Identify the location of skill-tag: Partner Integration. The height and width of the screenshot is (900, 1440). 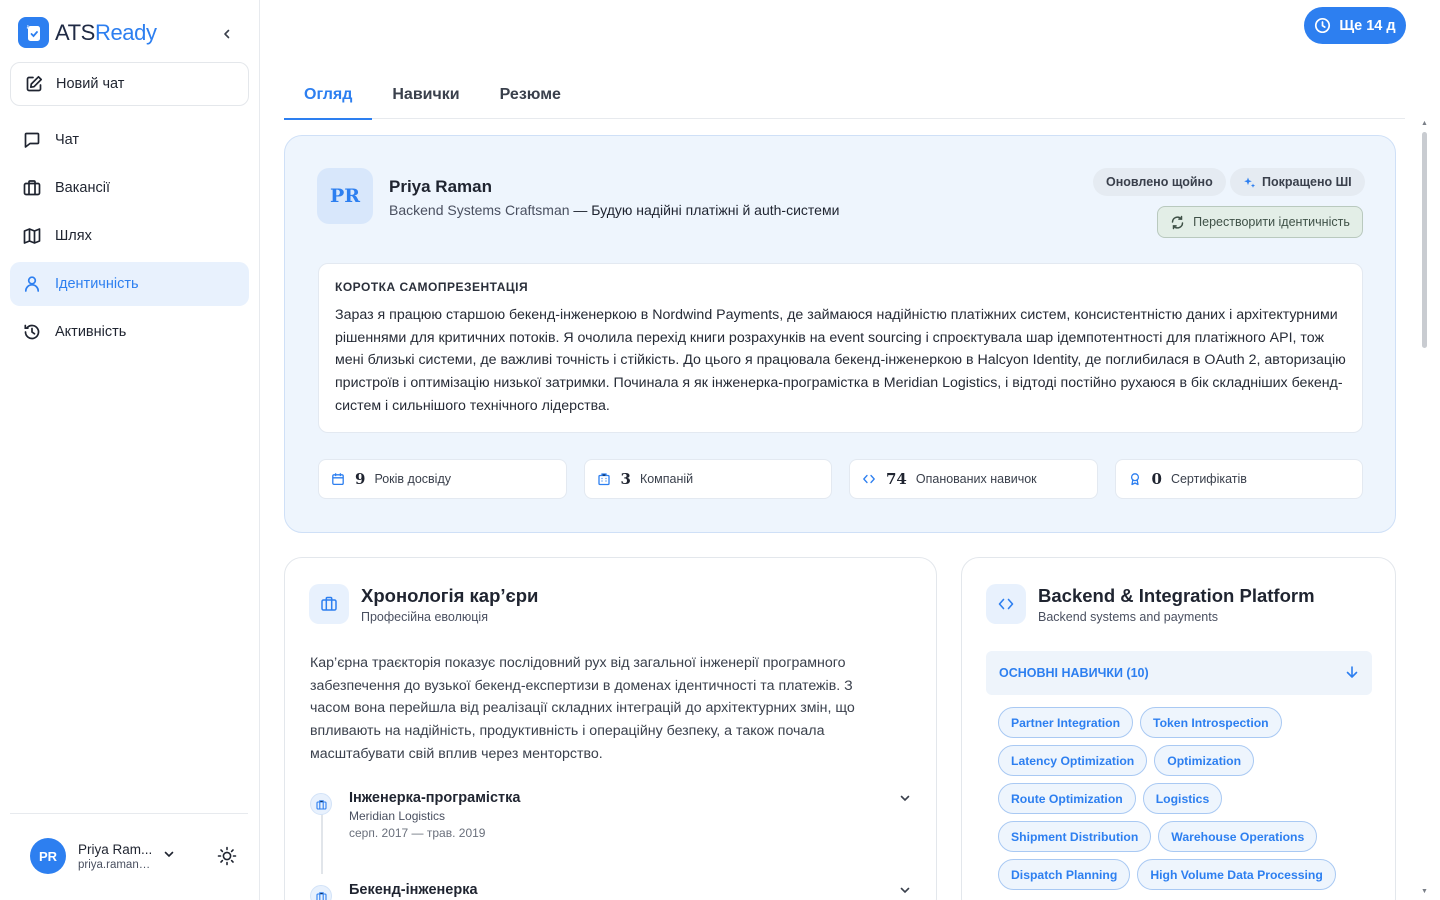
(1066, 722).